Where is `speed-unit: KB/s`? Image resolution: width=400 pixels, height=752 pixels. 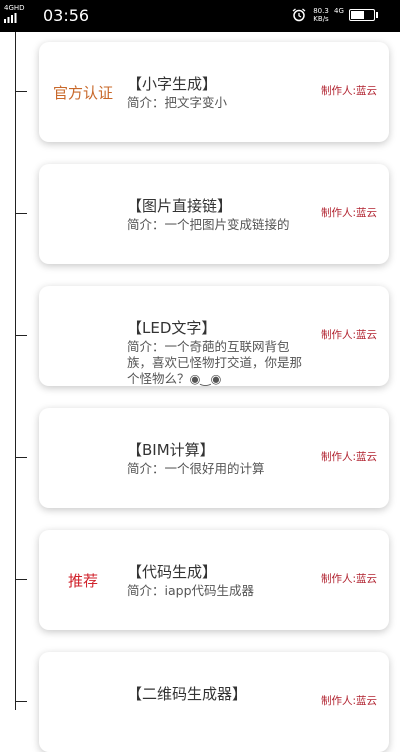 speed-unit: KB/s is located at coordinates (321, 19).